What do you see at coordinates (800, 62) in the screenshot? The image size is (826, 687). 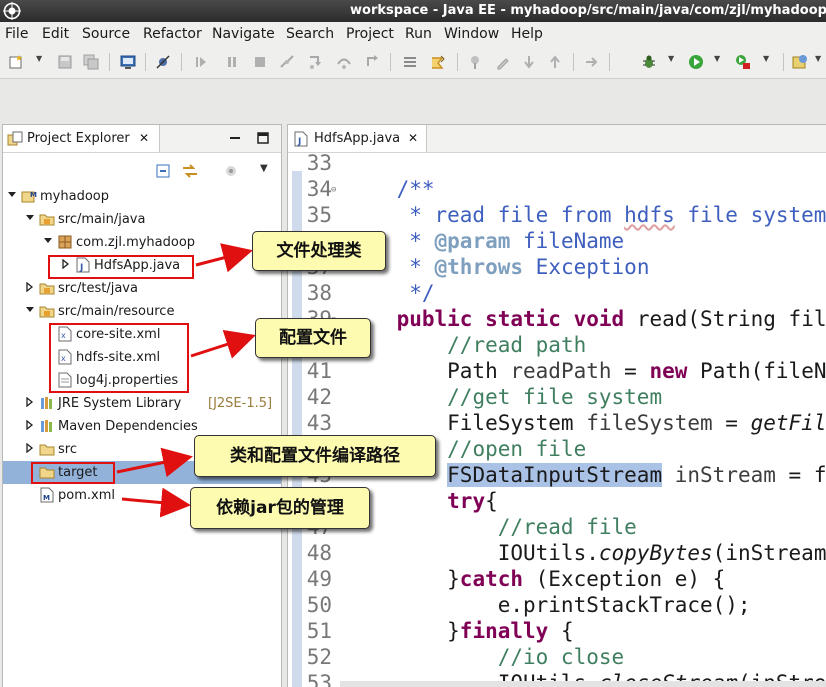 I see `open-type-icon` at bounding box center [800, 62].